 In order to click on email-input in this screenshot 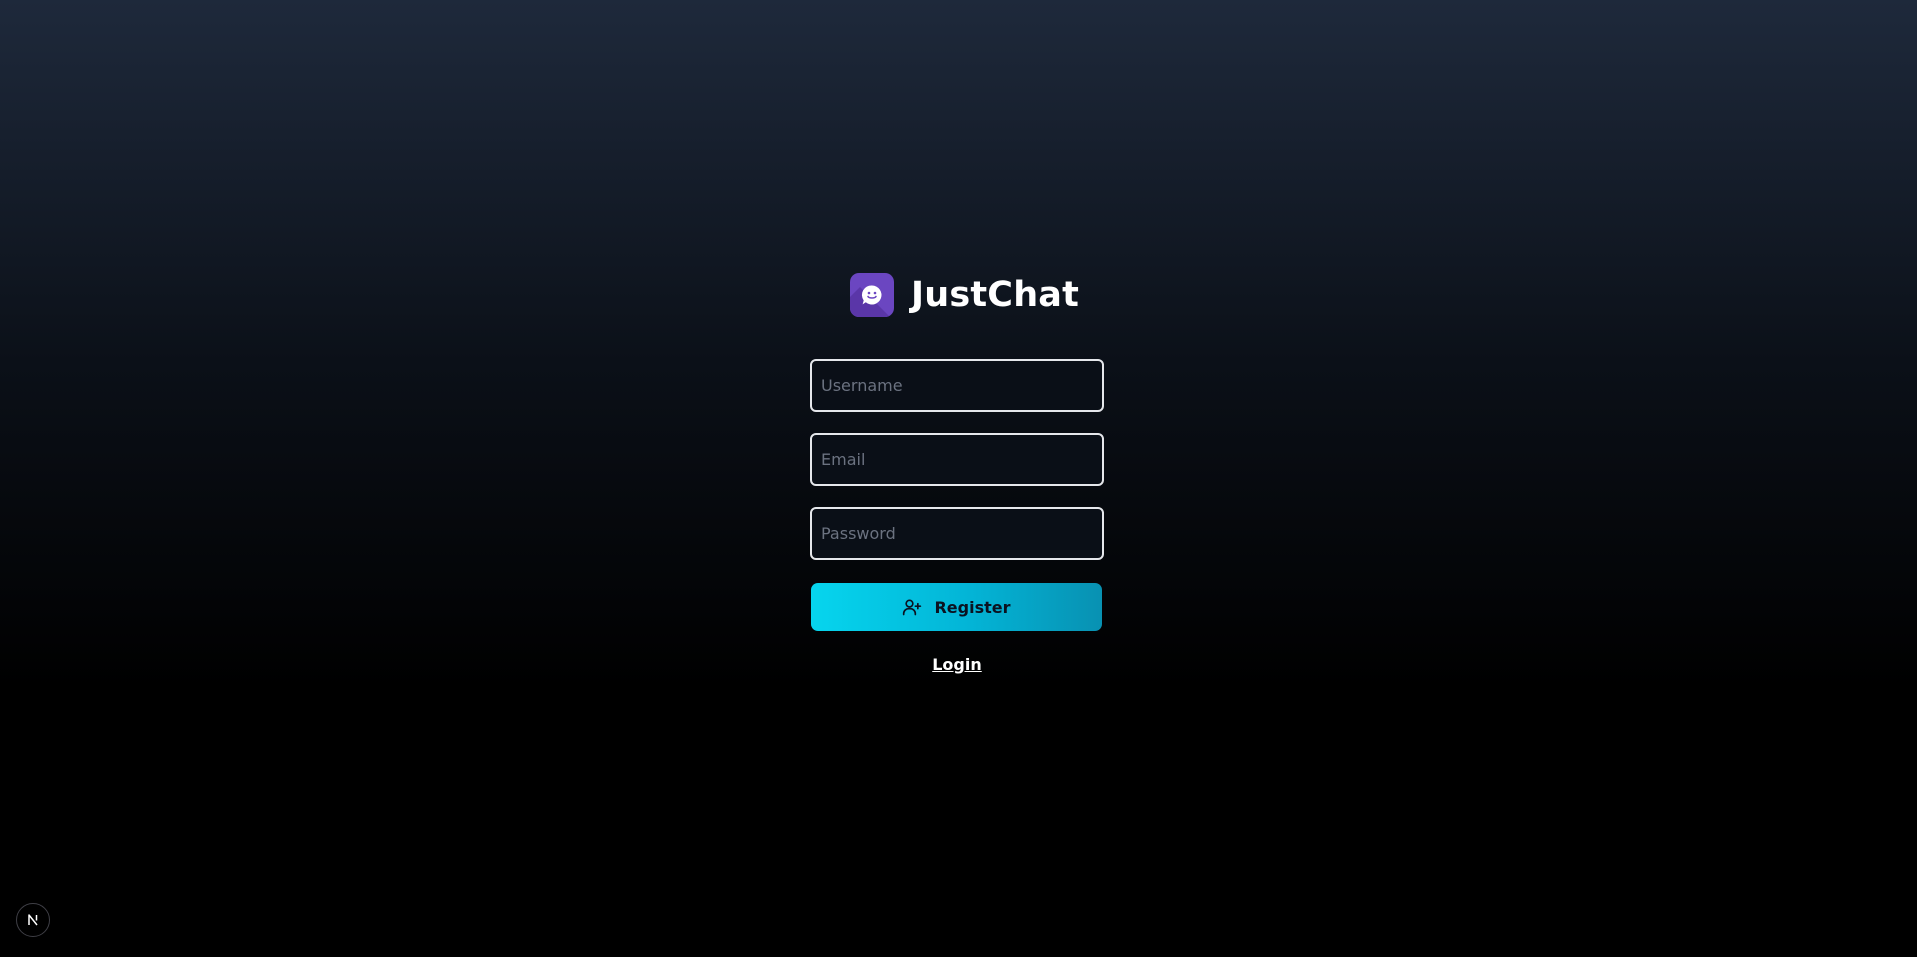, I will do `click(957, 459)`.